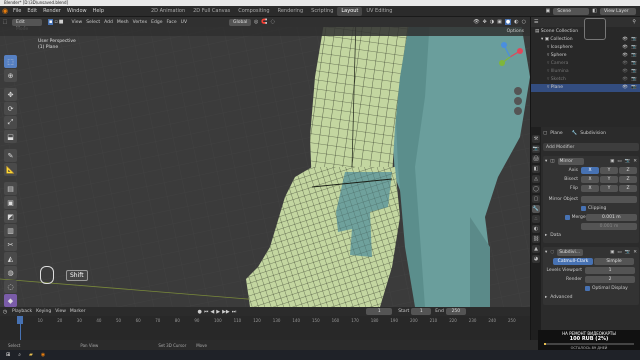 Image resolution: width=640 pixels, height=360 pixels. Describe the element at coordinates (536, 139) in the screenshot. I see `tool-tab-icon: ⚒` at that location.